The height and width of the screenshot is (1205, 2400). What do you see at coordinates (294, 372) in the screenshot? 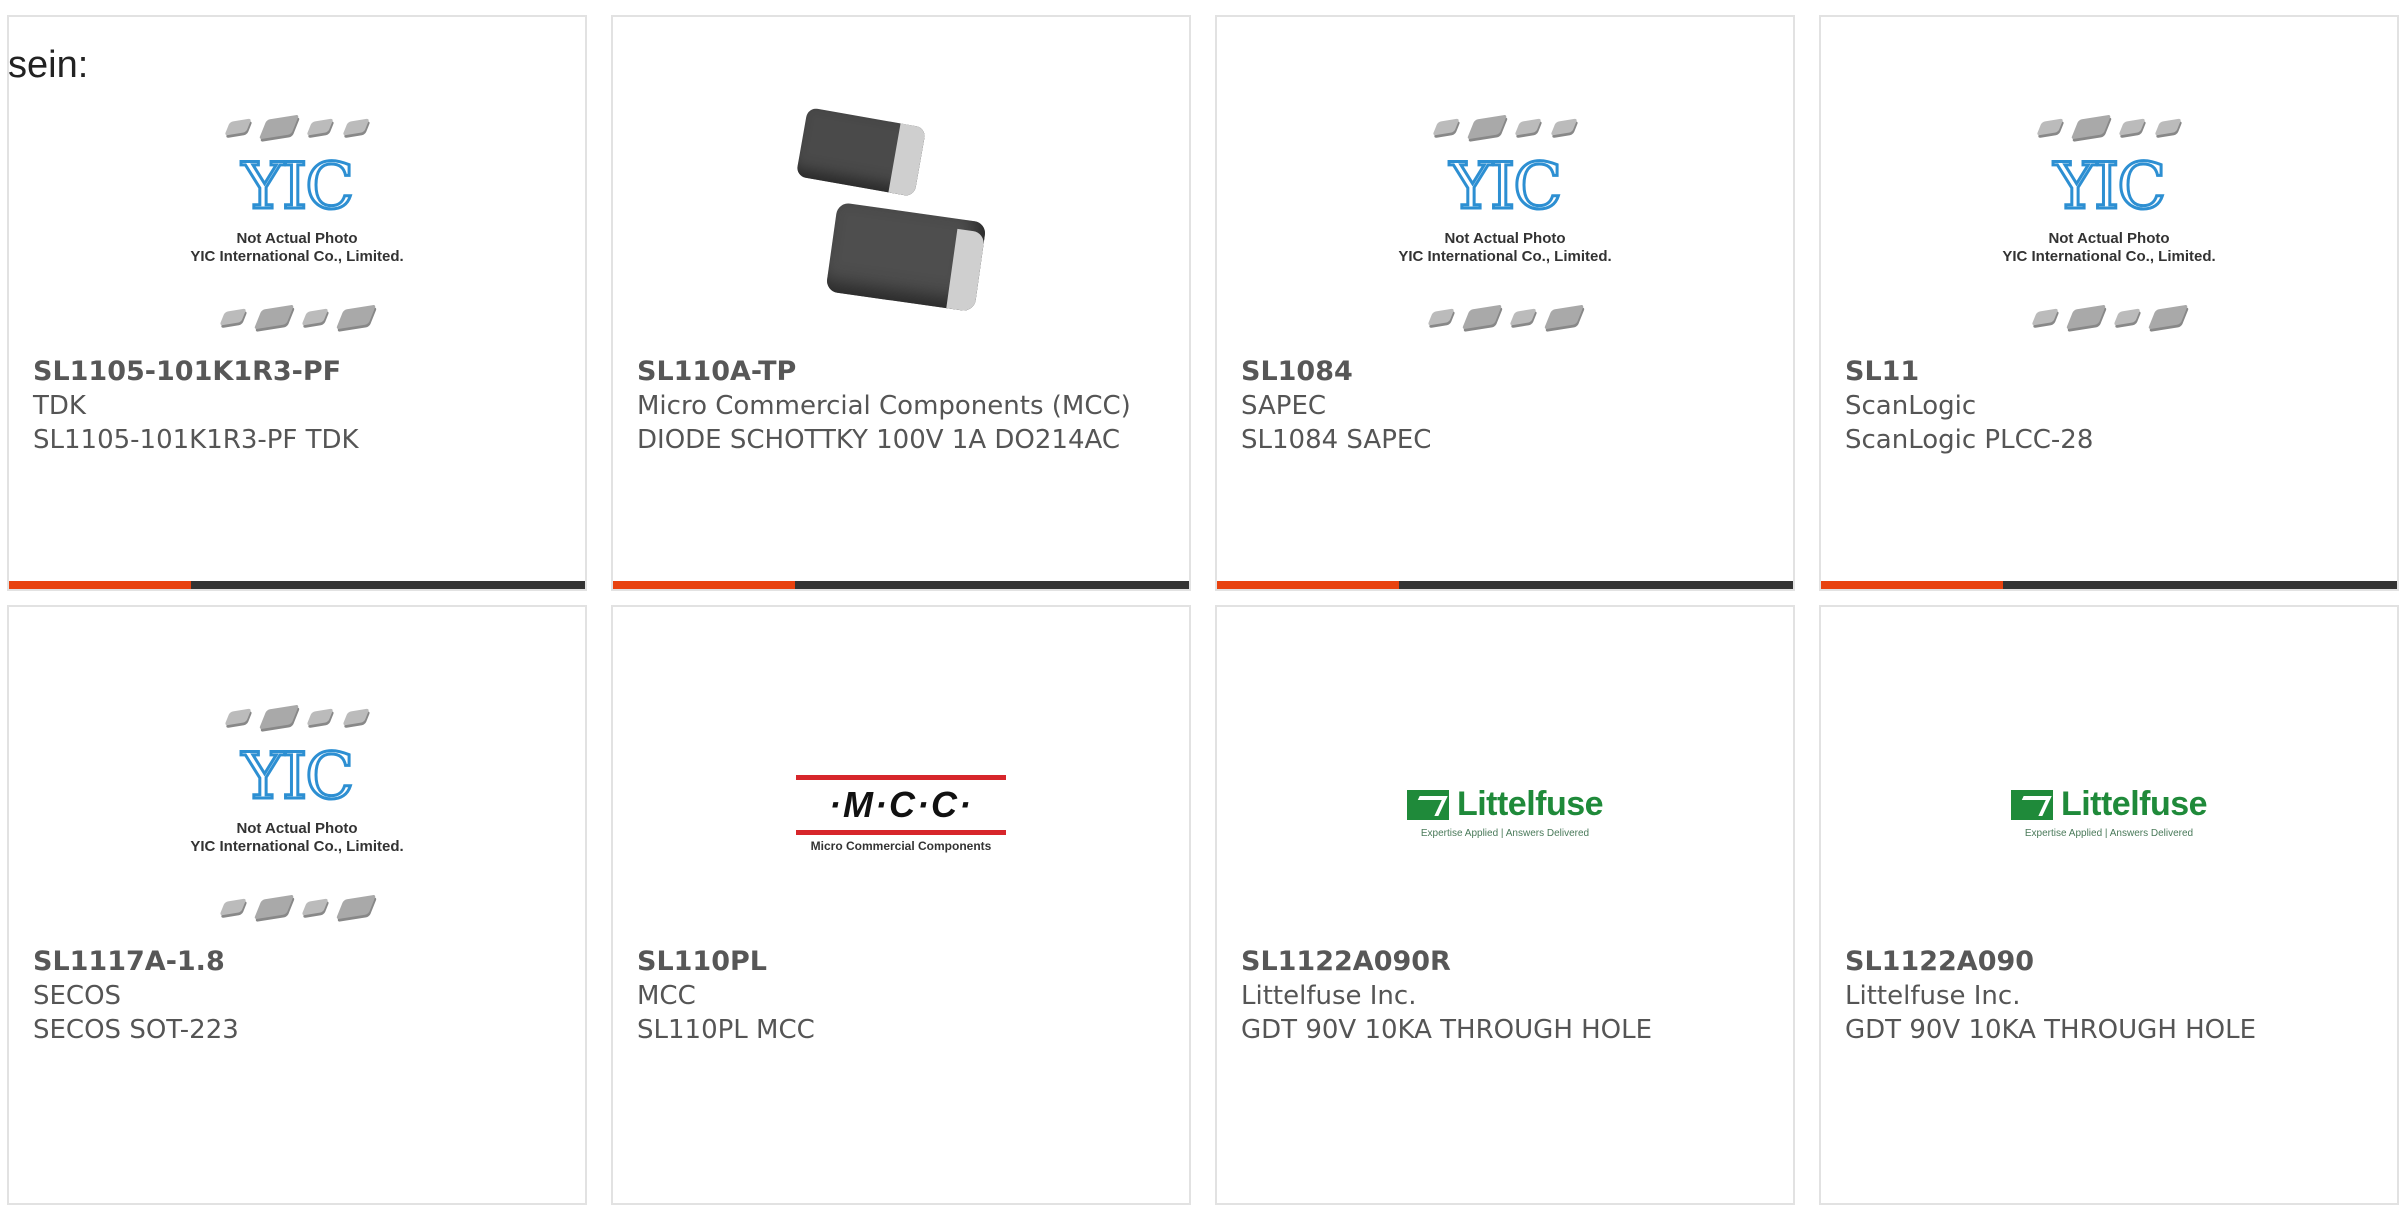
I see `part-number: SL1105-101K1R3-PF` at bounding box center [294, 372].